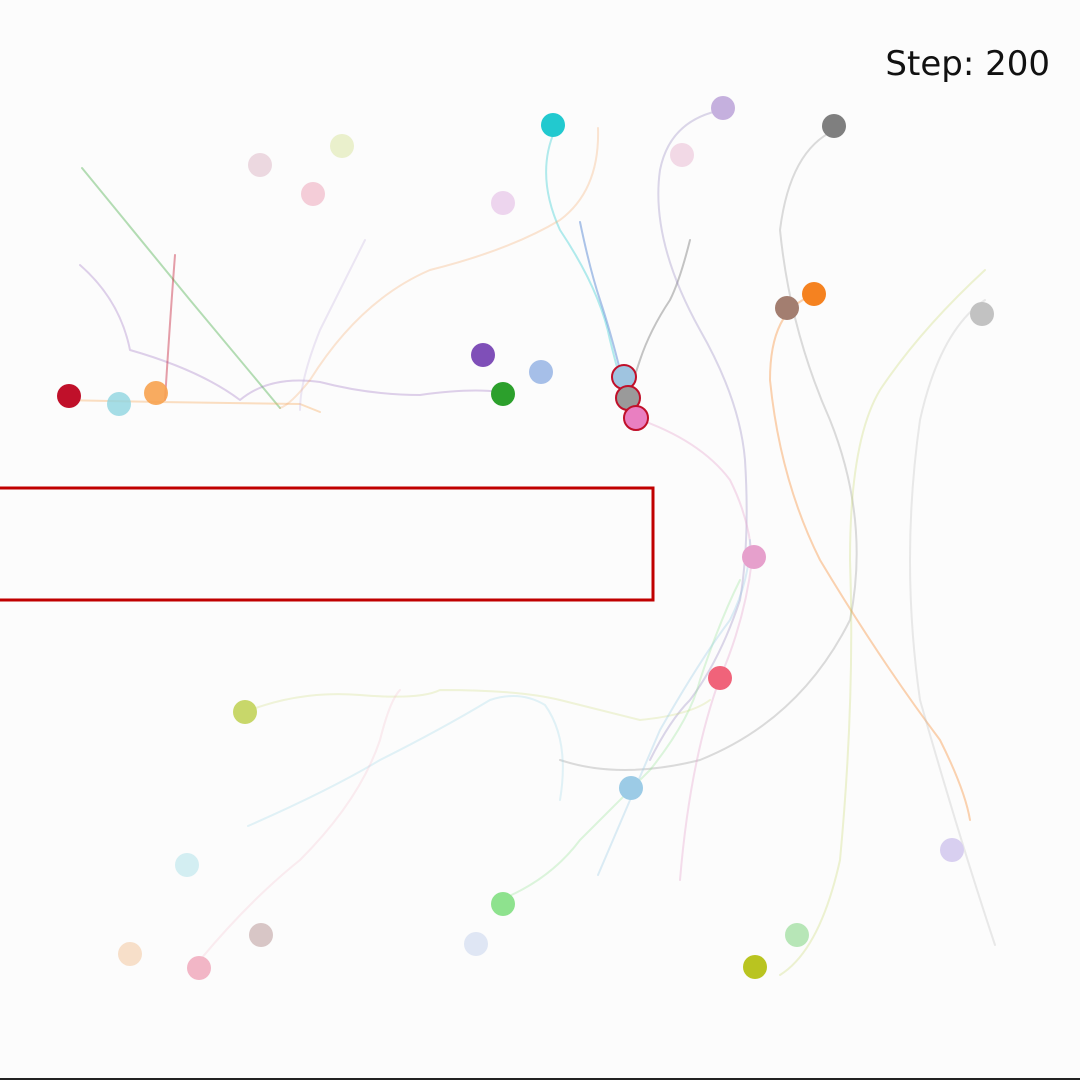  What do you see at coordinates (199, 968) in the screenshot?
I see `agent-rose` at bounding box center [199, 968].